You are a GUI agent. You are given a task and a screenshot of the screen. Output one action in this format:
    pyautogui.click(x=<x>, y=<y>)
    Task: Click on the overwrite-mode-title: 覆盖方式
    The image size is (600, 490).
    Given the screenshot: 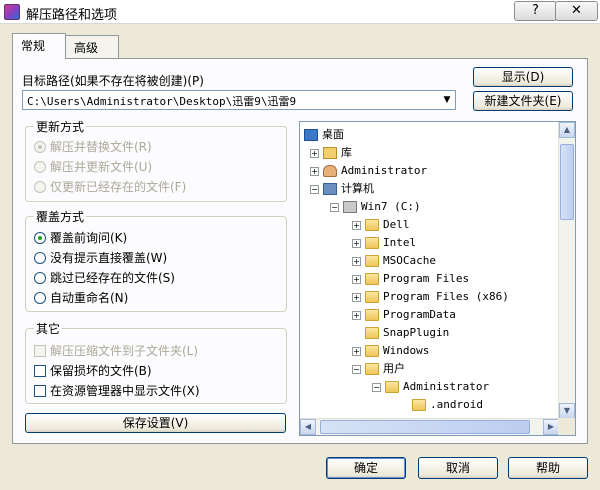 What is the action you would take?
    pyautogui.click(x=60, y=216)
    